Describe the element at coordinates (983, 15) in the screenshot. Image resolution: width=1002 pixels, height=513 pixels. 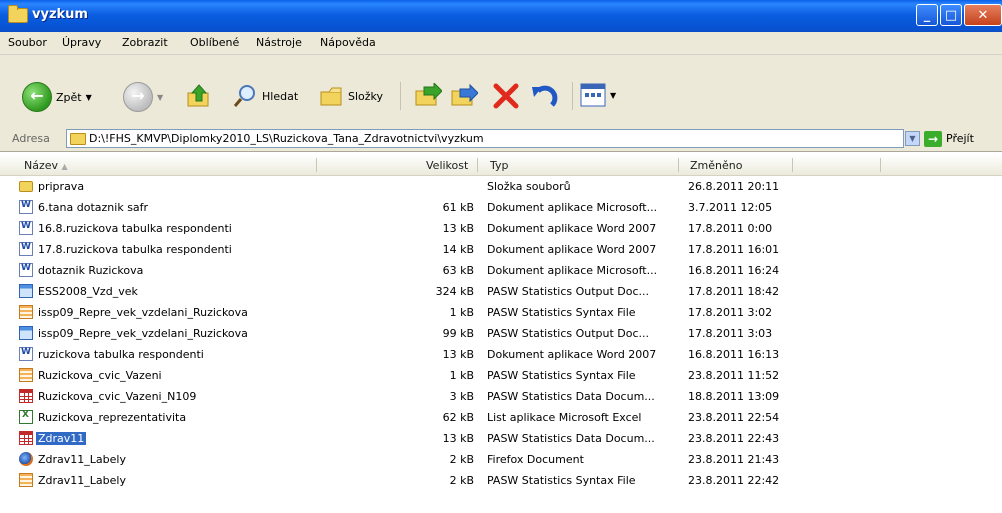
I see `close-button: ✕` at that location.